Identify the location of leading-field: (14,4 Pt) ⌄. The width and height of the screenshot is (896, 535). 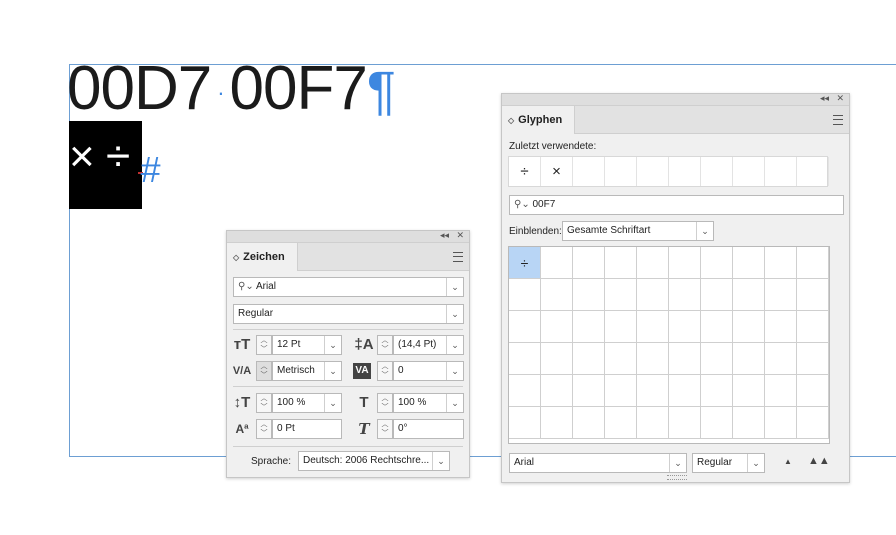
(428, 345).